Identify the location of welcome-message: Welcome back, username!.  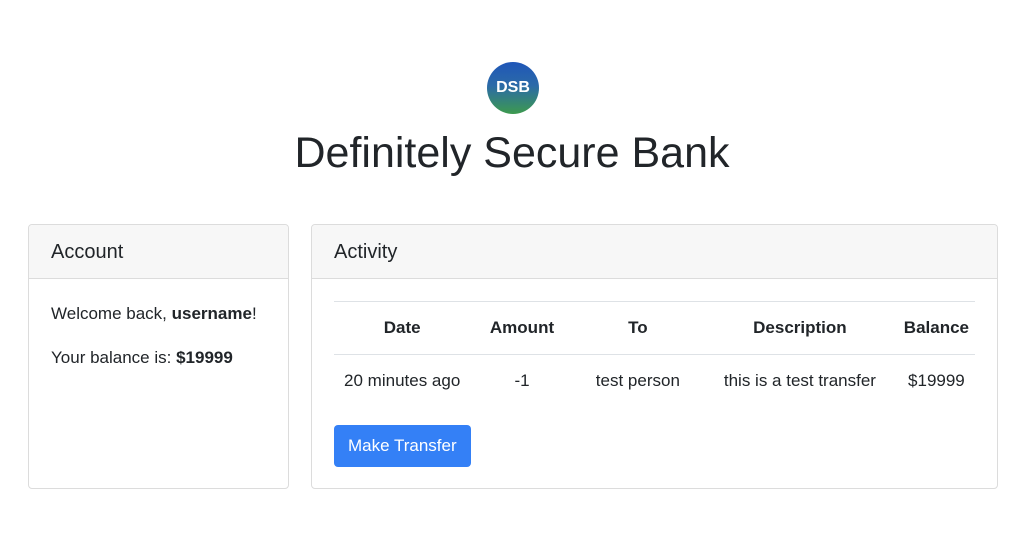
(158, 314).